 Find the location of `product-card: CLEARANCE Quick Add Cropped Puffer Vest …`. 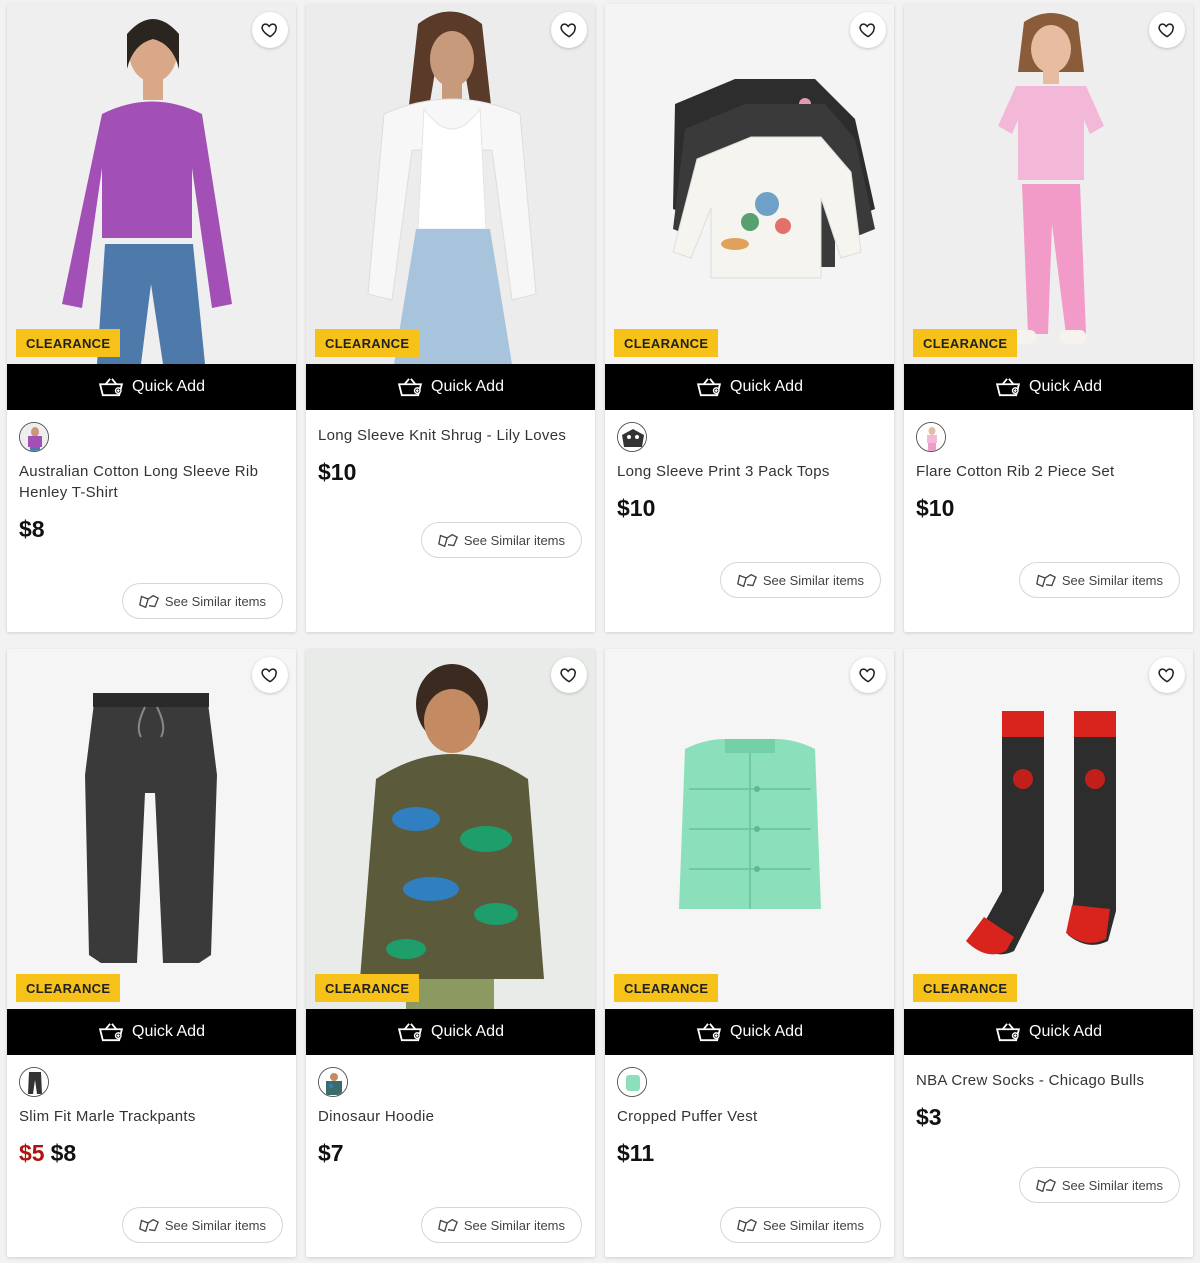

product-card: CLEARANCE Quick Add Cropped Puffer Vest … is located at coordinates (749, 953).